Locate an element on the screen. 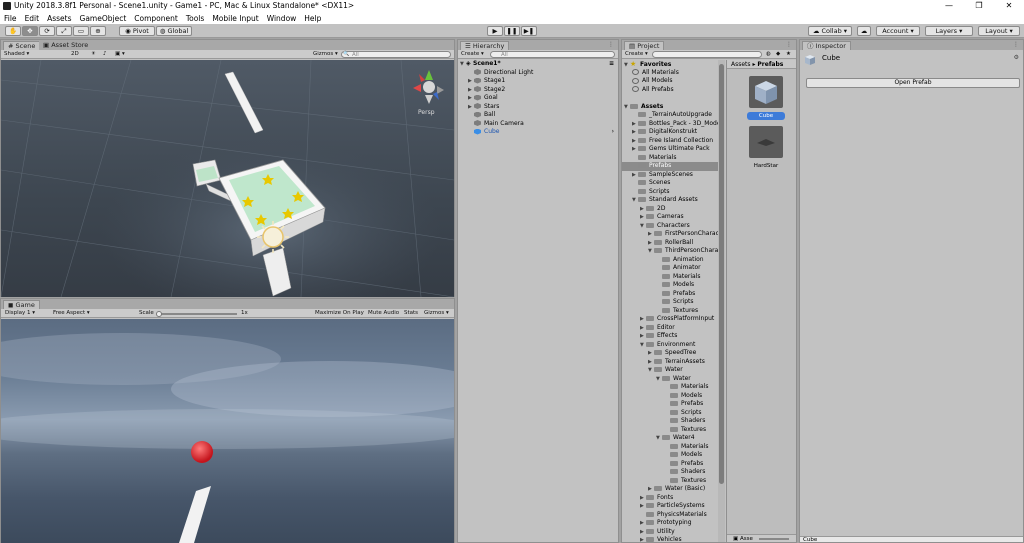 The image size is (1024, 543). mute-audio-toggle: Mute Audio is located at coordinates (383, 313).